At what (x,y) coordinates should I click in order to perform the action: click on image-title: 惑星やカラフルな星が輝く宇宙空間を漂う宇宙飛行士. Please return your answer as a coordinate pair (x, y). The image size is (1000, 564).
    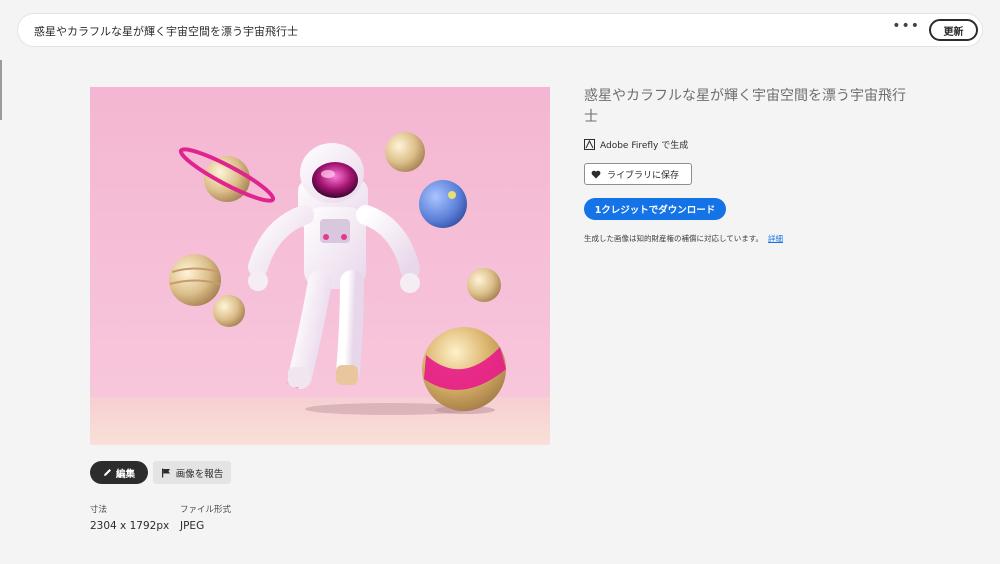
    Looking at the image, I should click on (745, 106).